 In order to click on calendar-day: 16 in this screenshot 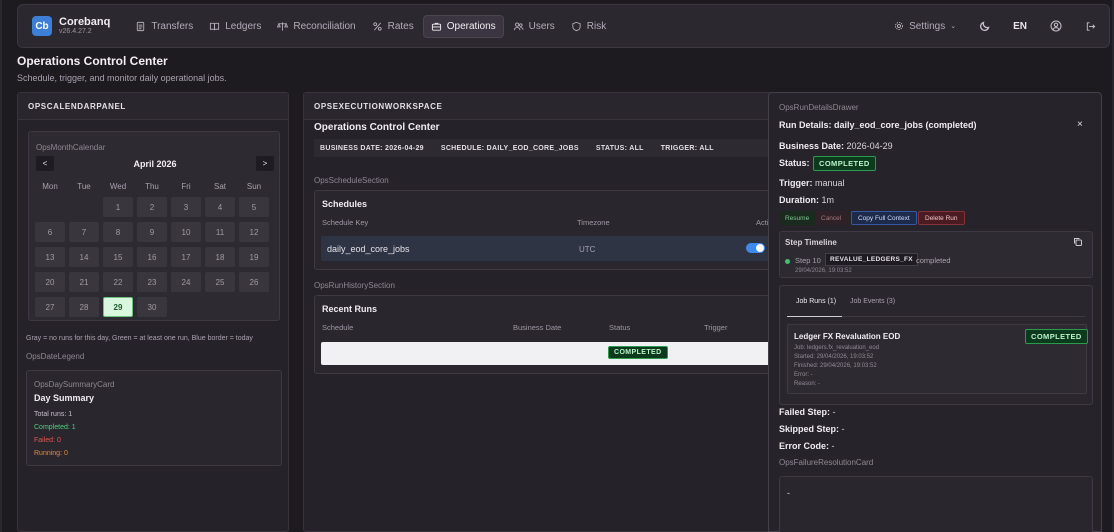, I will do `click(152, 257)`.